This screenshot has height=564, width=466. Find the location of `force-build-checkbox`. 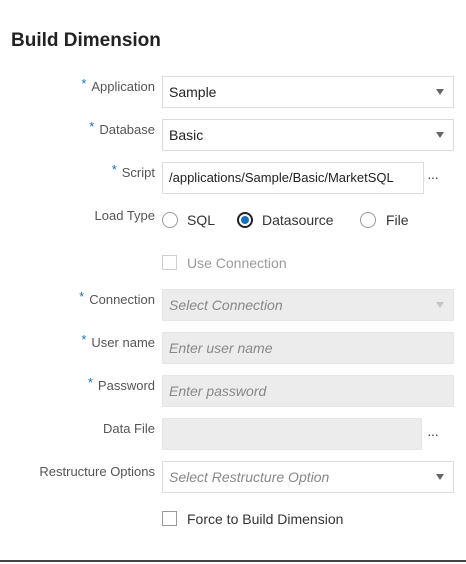

force-build-checkbox is located at coordinates (169, 518).